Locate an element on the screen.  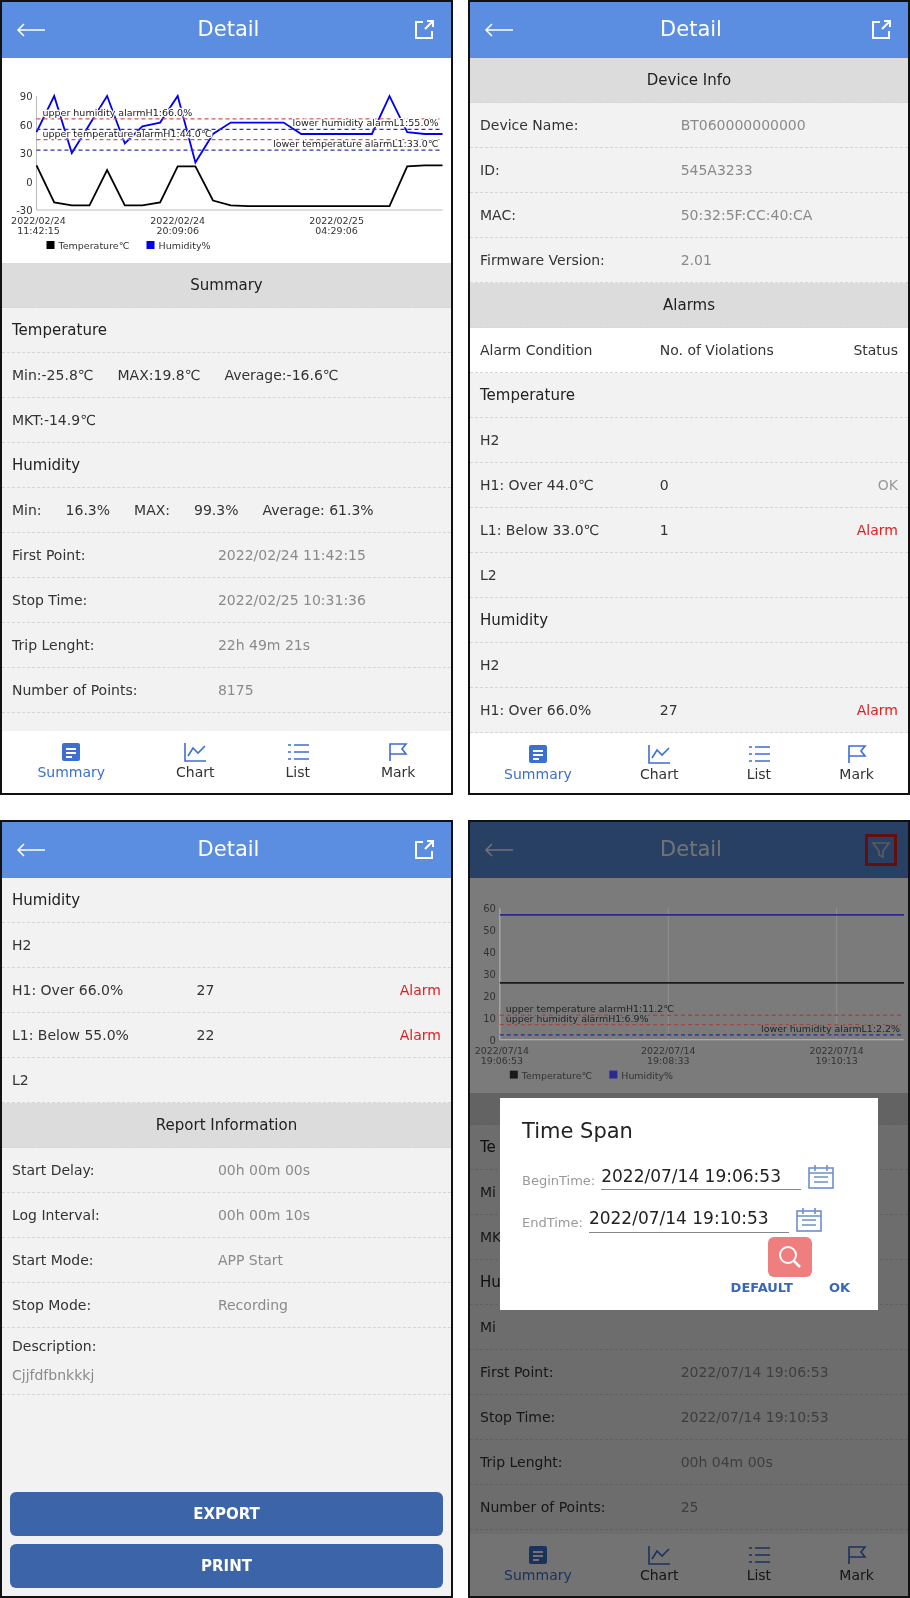
field-label: Start Mode: is located at coordinates (53, 1260).